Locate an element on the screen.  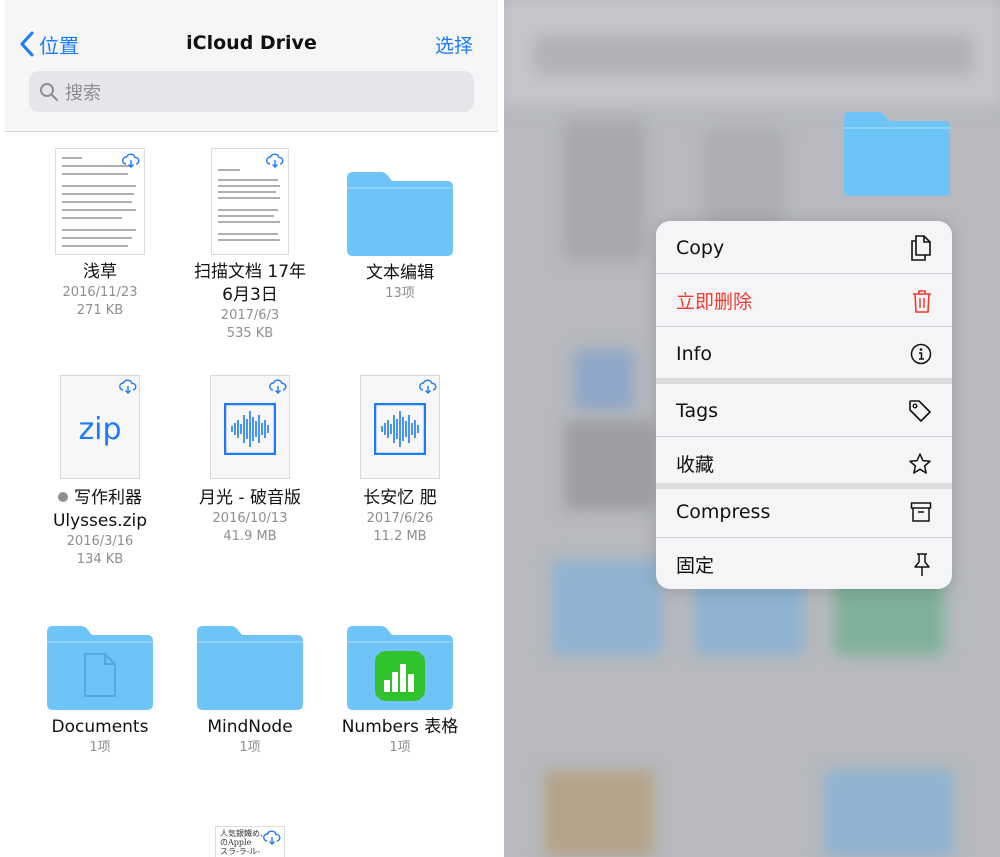
file-name-line2: 6月3日 is located at coordinates (250, 295).